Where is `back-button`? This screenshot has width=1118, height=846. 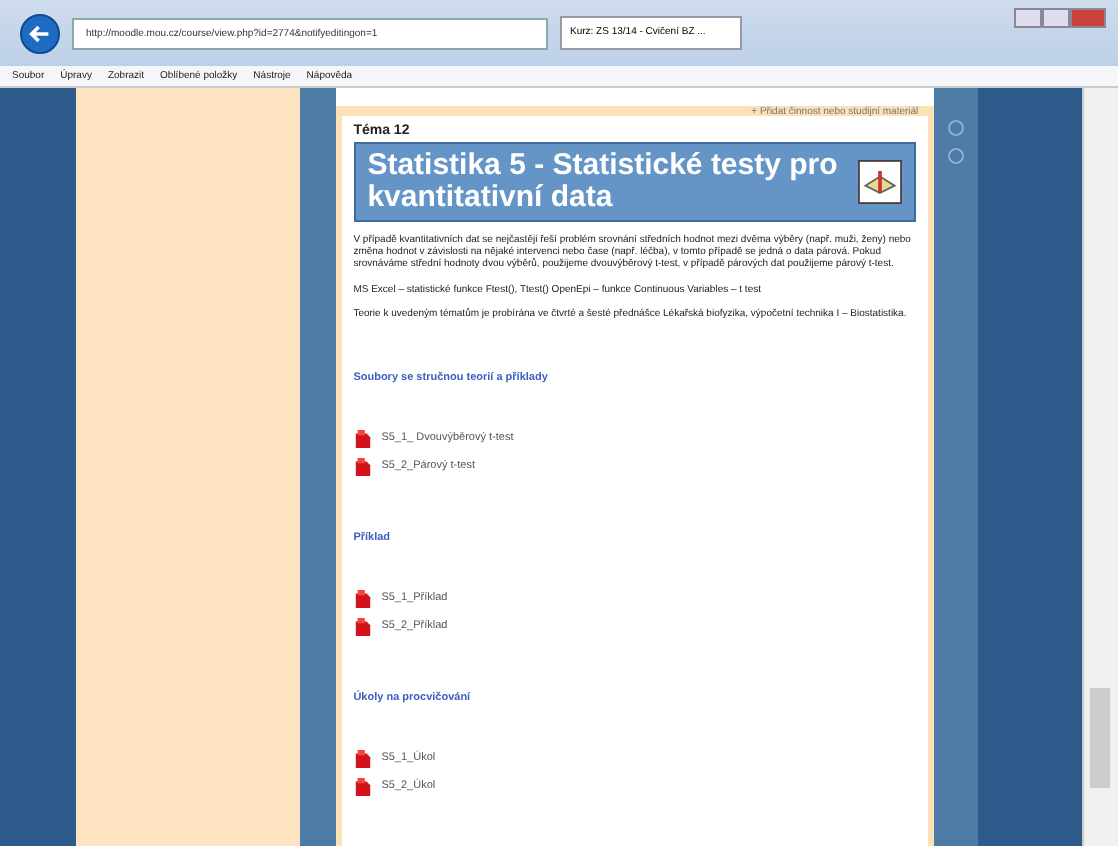
back-button is located at coordinates (40, 33).